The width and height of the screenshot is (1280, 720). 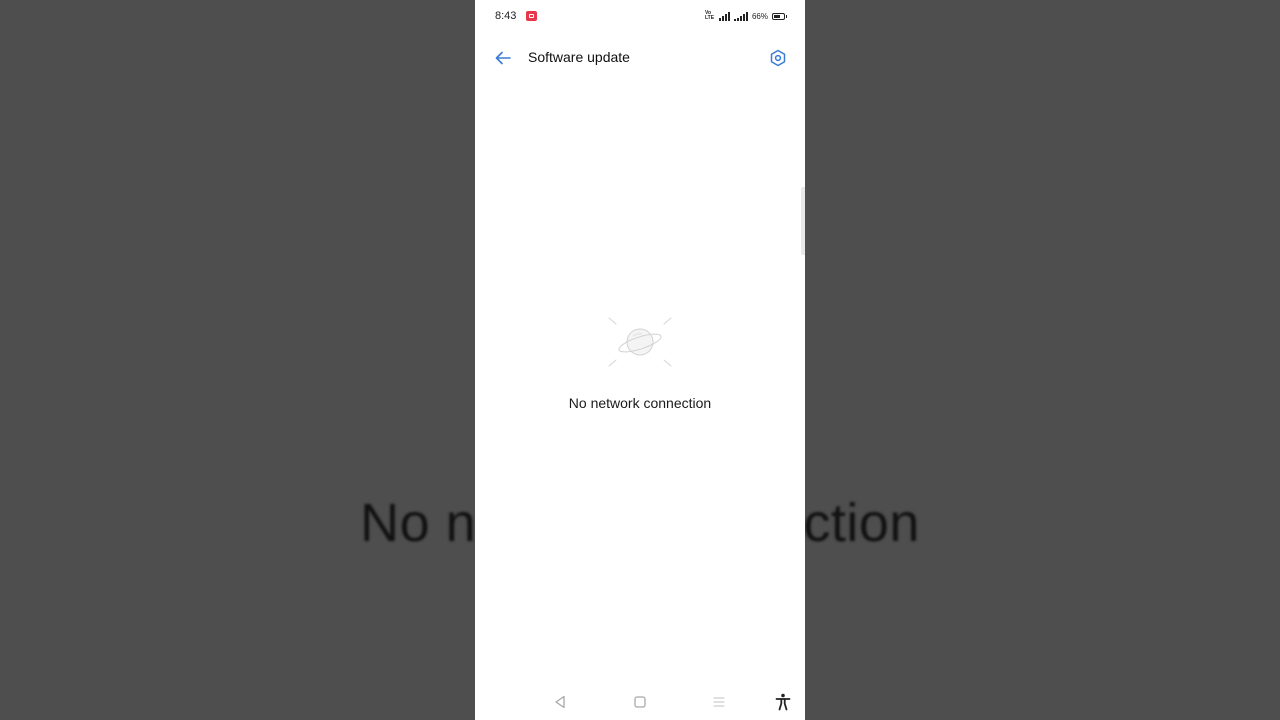 I want to click on accessibility-button, so click(x=783, y=702).